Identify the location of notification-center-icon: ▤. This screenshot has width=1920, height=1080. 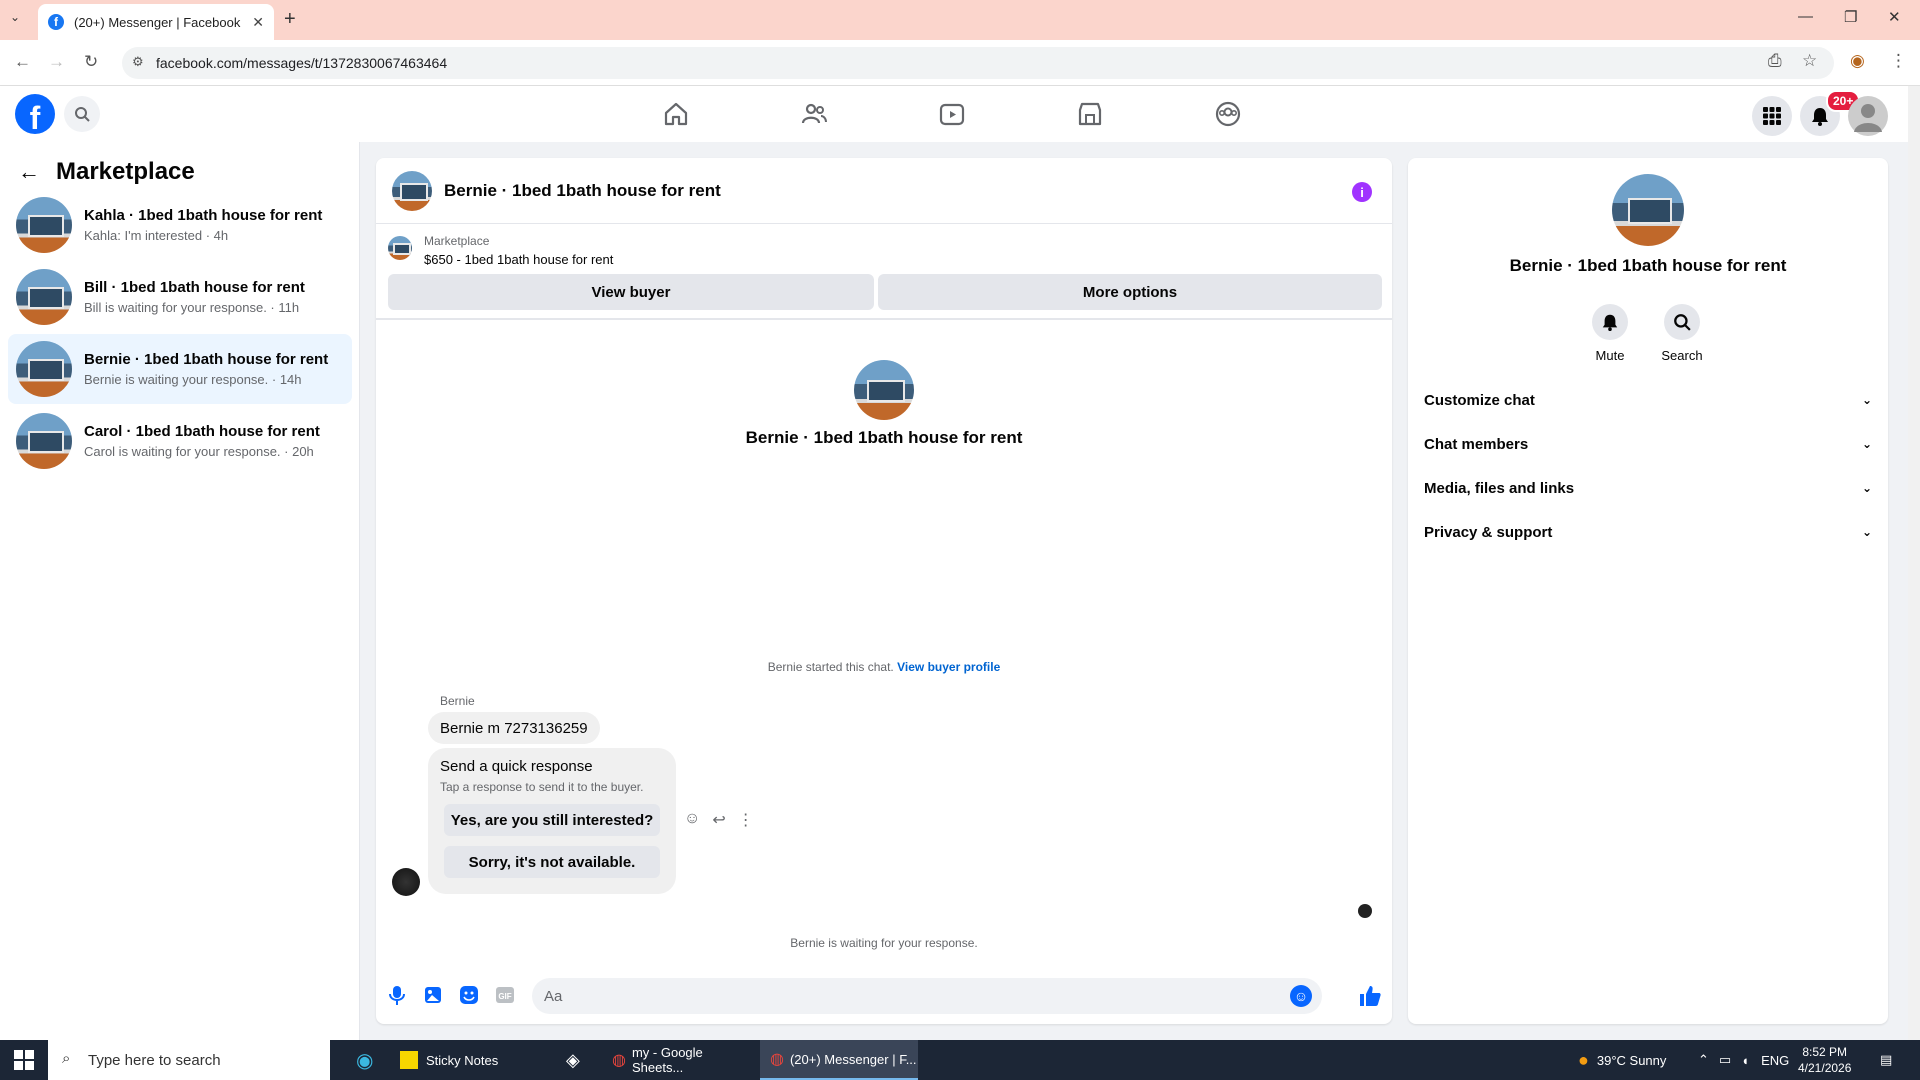
(1886, 1060).